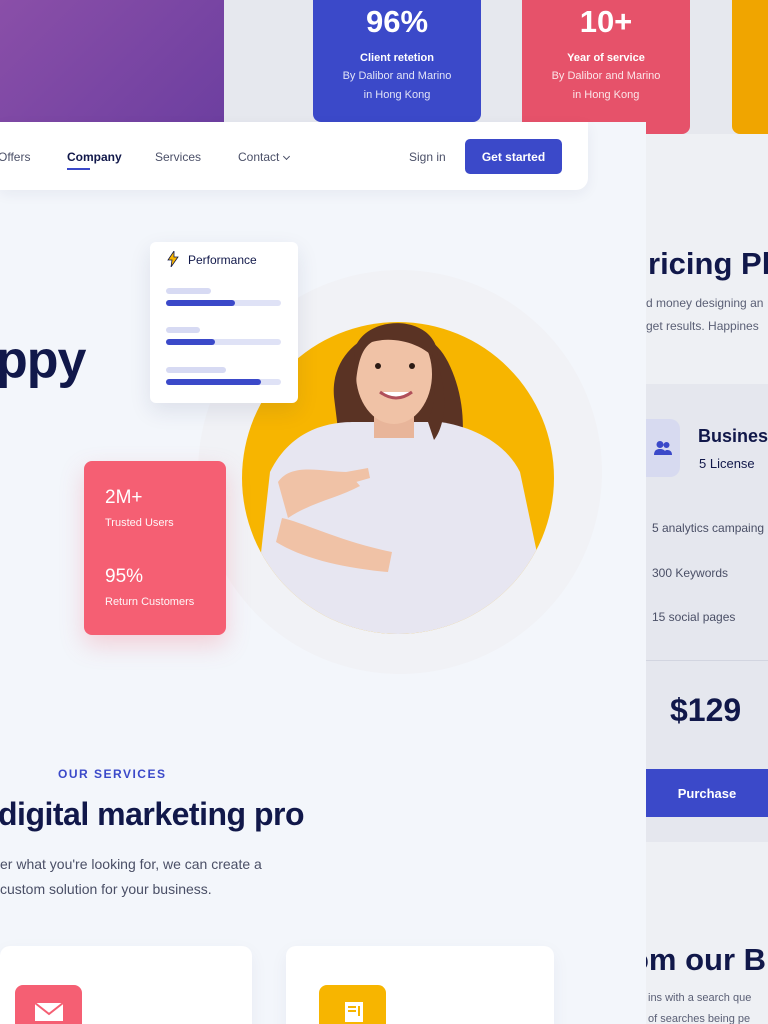 Image resolution: width=768 pixels, height=1024 pixels. I want to click on plan-price: $129, so click(706, 710).